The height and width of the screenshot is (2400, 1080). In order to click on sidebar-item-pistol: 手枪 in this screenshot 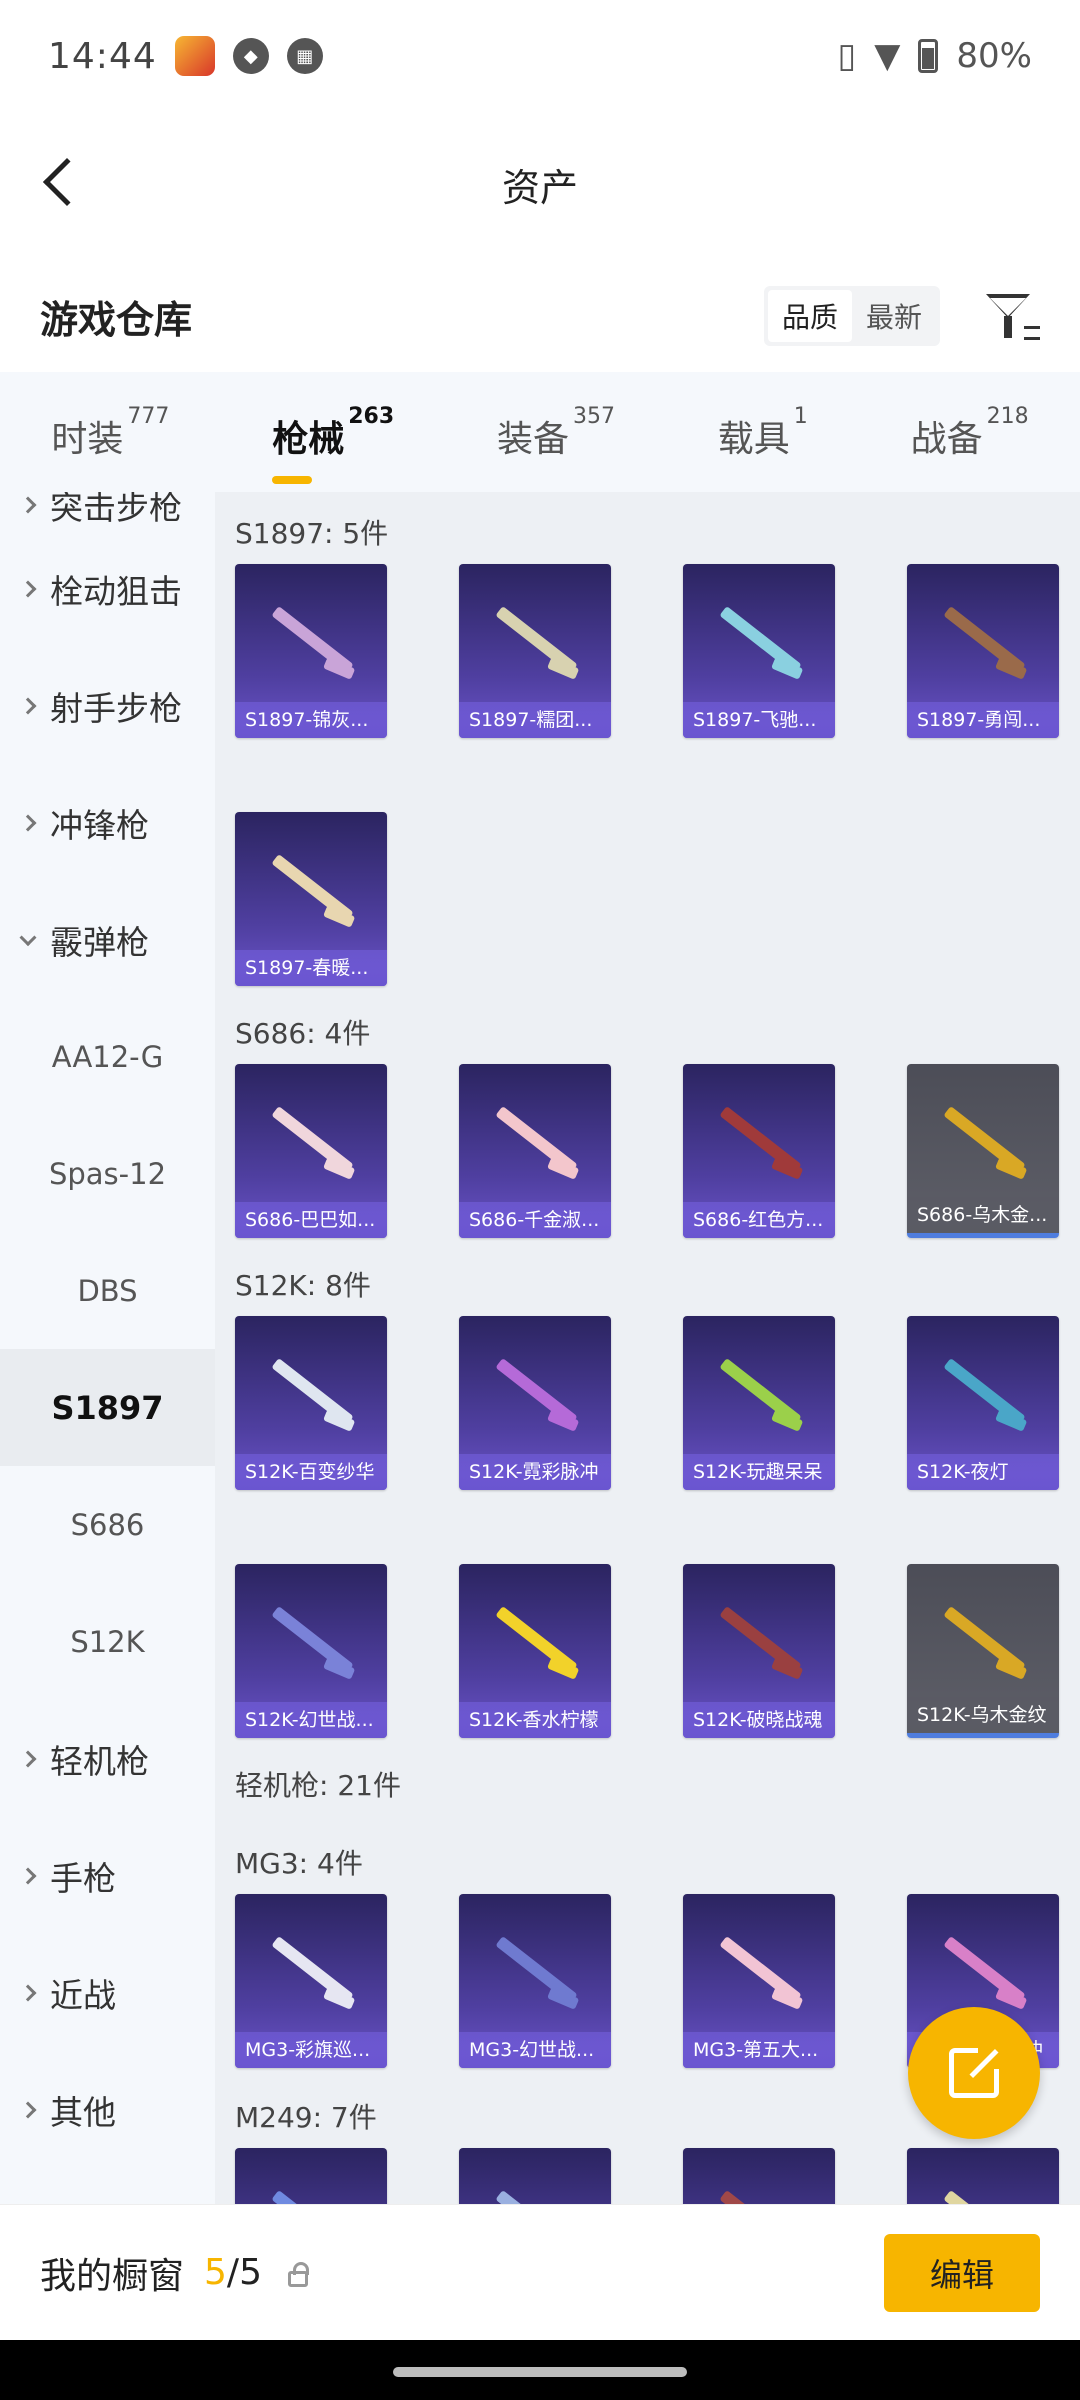, I will do `click(107, 1875)`.